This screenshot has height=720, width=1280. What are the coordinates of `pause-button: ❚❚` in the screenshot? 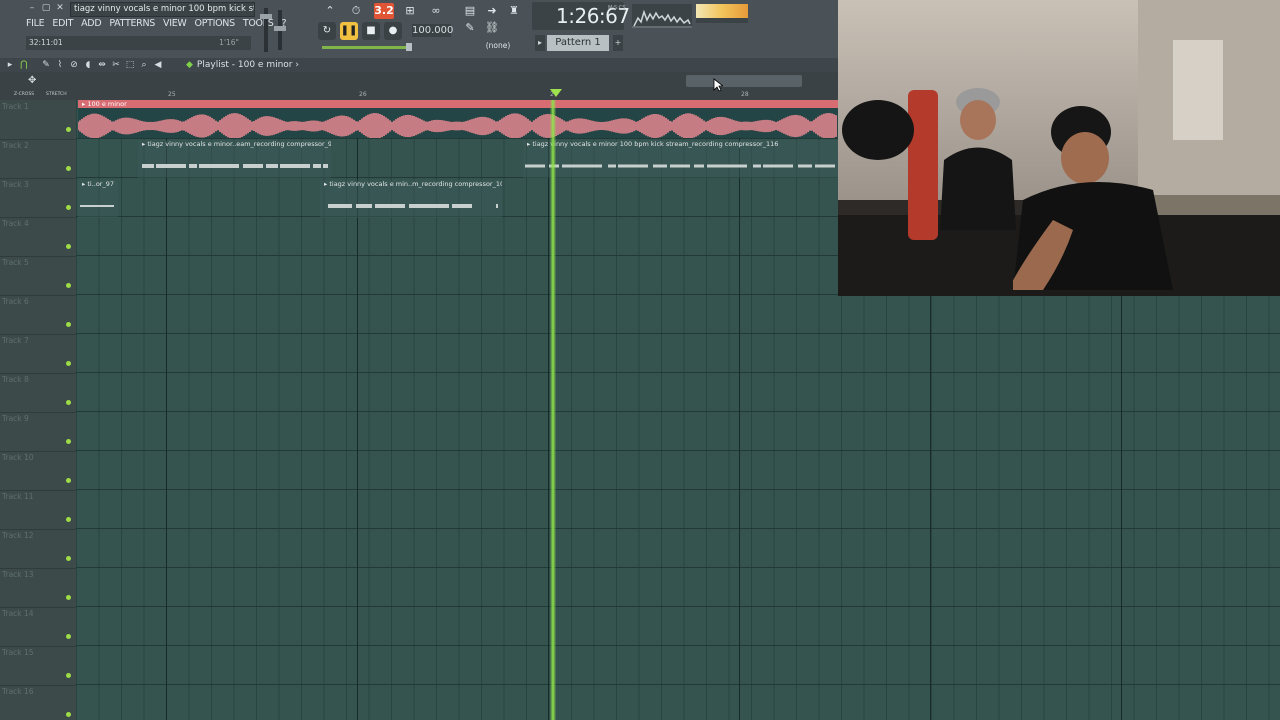 It's located at (349, 31).